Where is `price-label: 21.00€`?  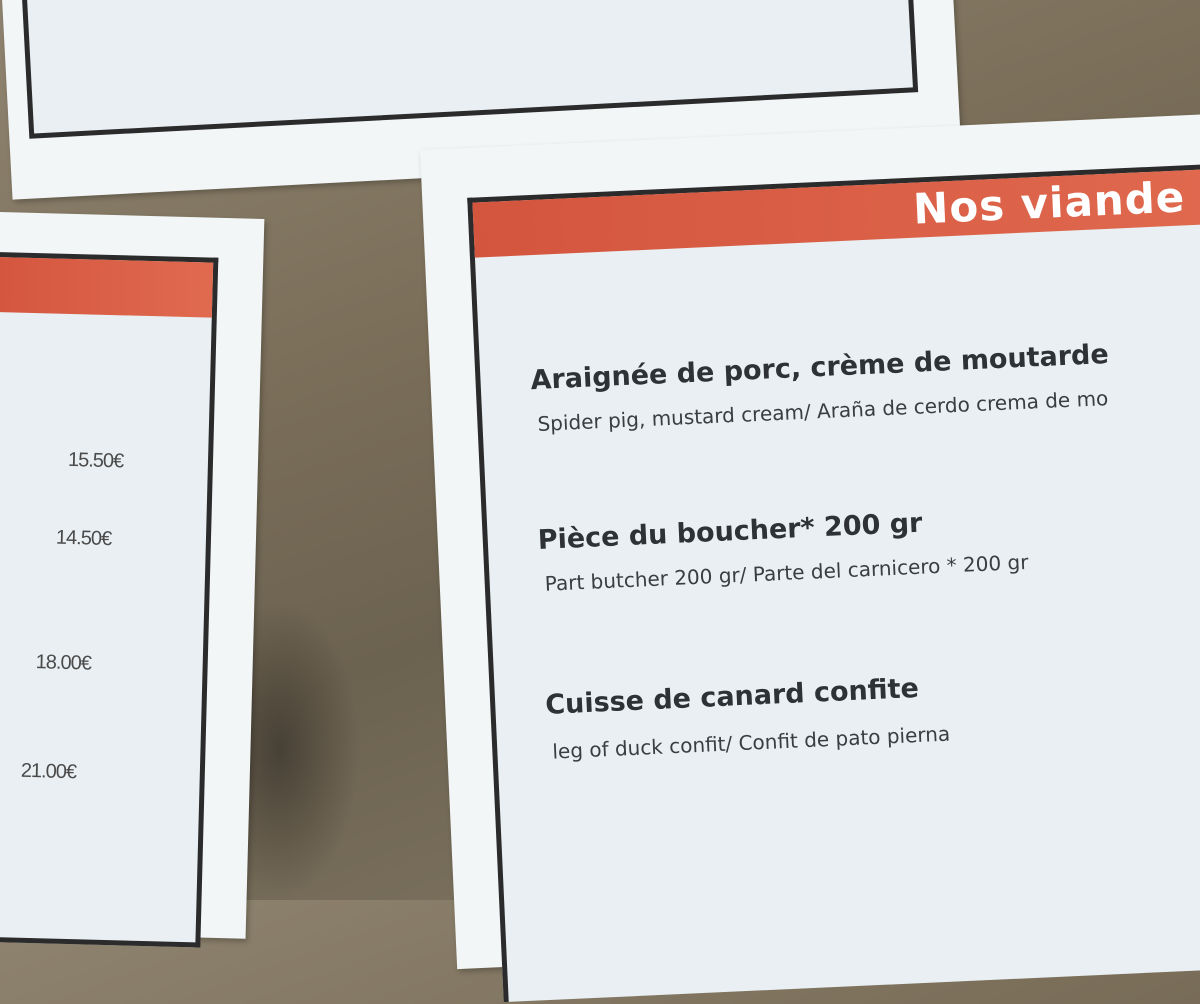
price-label: 21.00€ is located at coordinates (48, 771).